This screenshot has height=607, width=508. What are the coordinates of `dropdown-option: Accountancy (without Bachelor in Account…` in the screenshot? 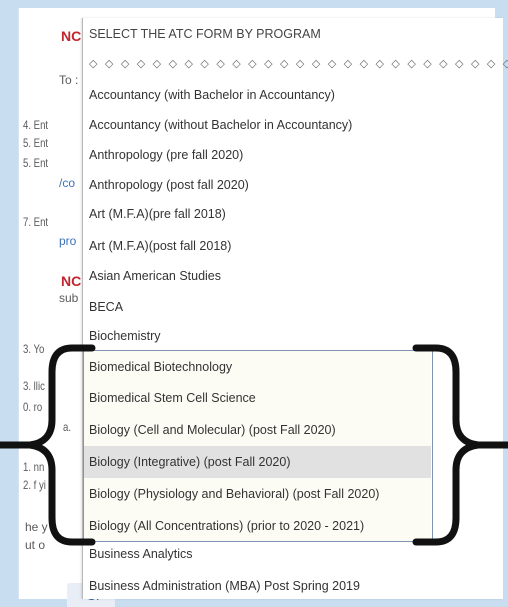 It's located at (293, 125).